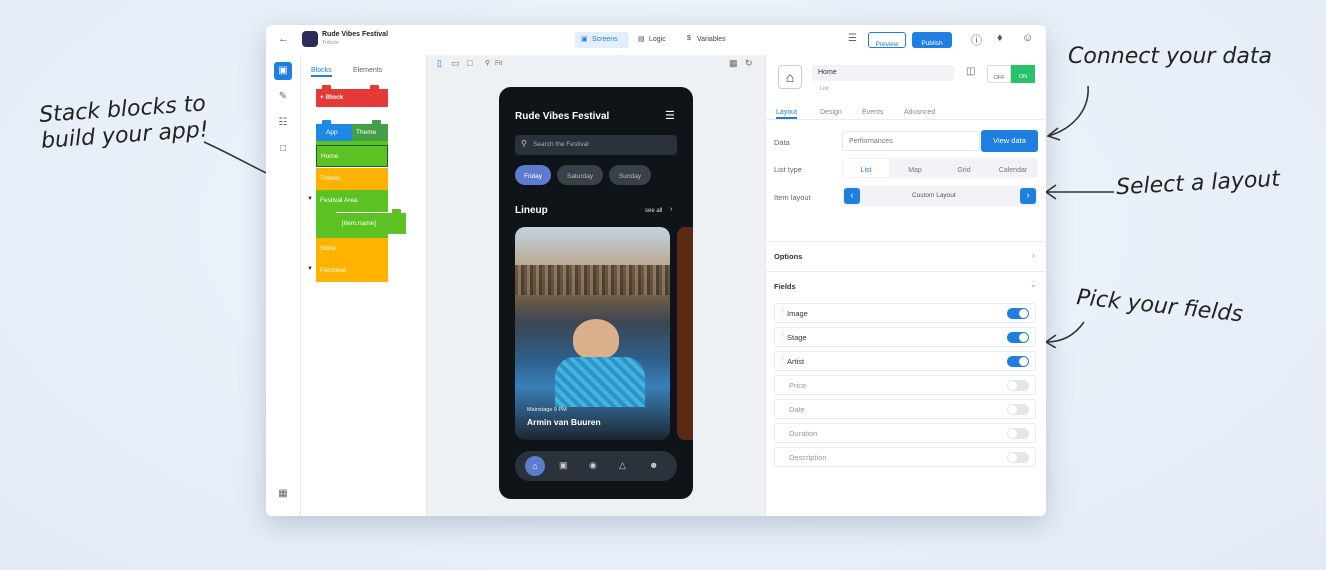  What do you see at coordinates (657, 39) in the screenshot?
I see `tab-logic-label: Logic` at bounding box center [657, 39].